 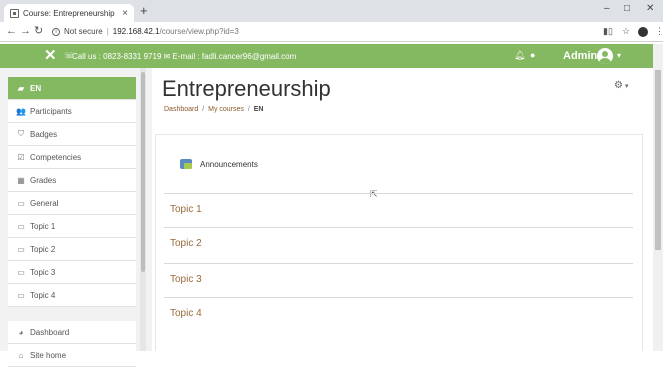 I want to click on dashboard-icon: ◕, so click(x=21, y=332).